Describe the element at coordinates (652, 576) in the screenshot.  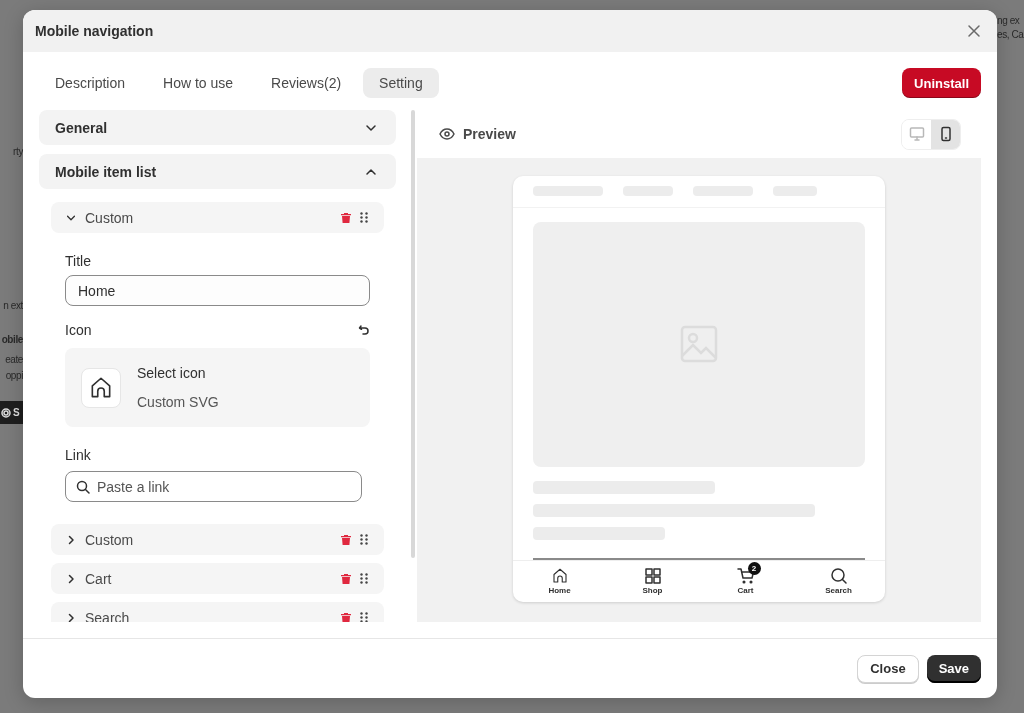
I see `grid-icon` at that location.